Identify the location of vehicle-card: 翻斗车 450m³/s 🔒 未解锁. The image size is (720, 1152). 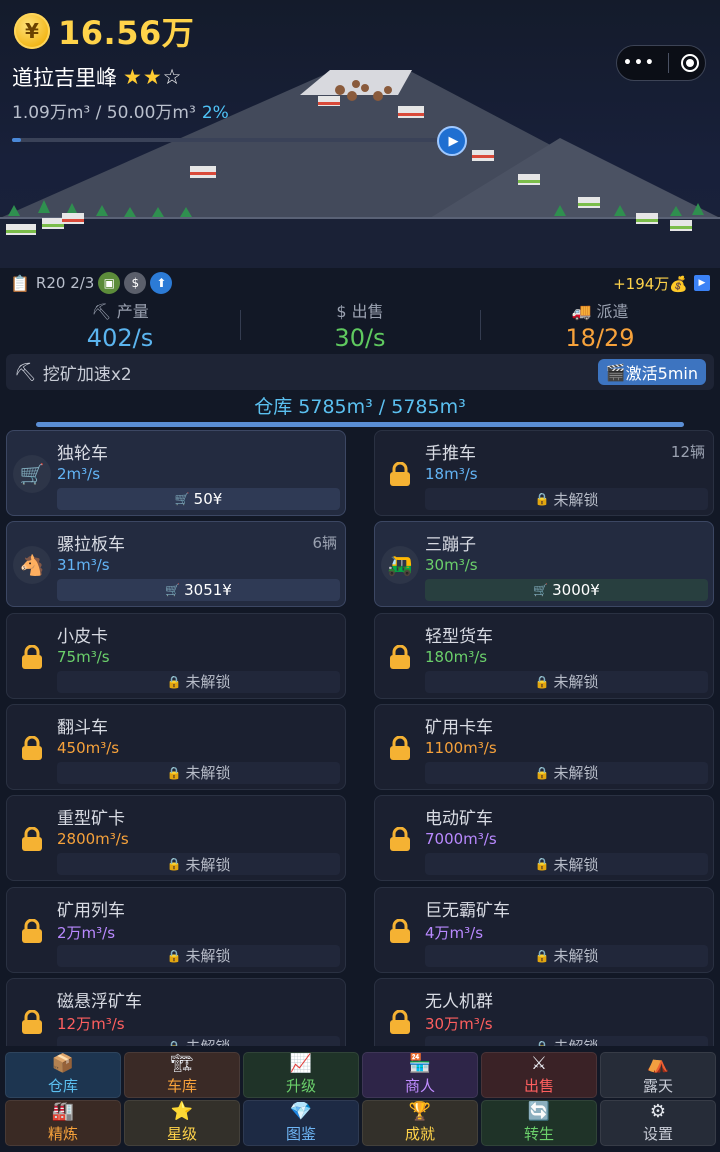
(176, 746).